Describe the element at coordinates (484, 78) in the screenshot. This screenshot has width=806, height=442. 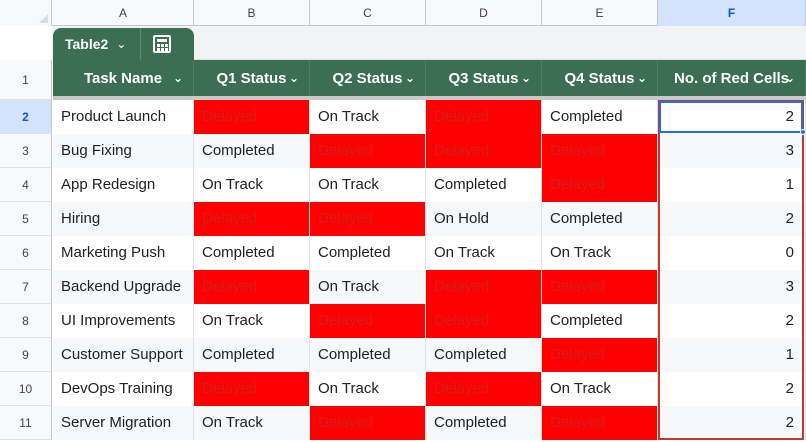
I see `header-q3-status: Q3 Status ⌄` at that location.